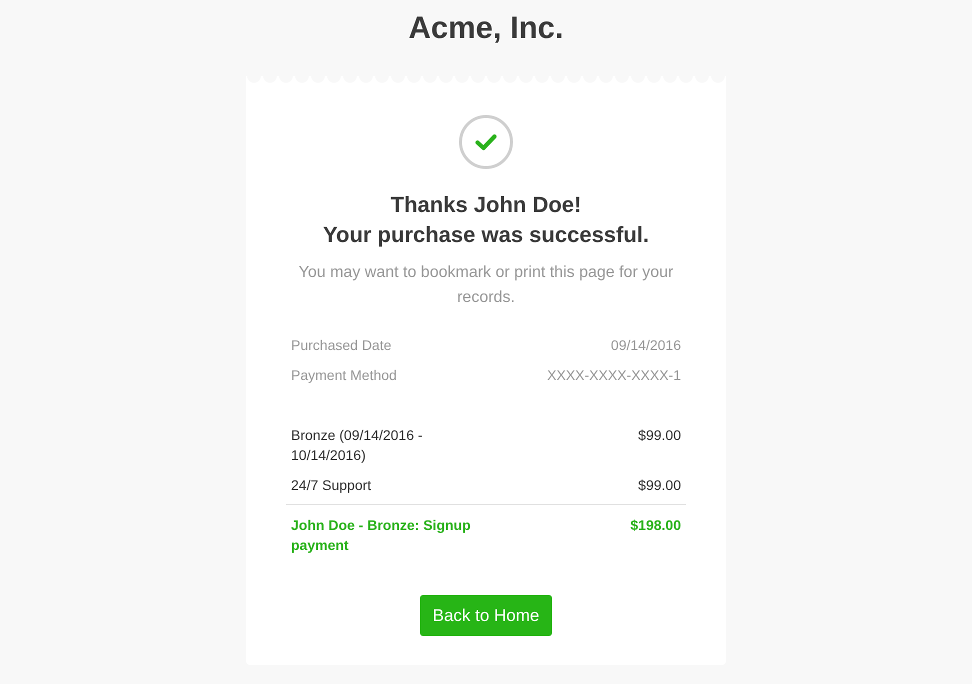 This screenshot has width=972, height=684. What do you see at coordinates (614, 375) in the screenshot?
I see `detail-value: XXXX-XXXX-XXXX-1` at bounding box center [614, 375].